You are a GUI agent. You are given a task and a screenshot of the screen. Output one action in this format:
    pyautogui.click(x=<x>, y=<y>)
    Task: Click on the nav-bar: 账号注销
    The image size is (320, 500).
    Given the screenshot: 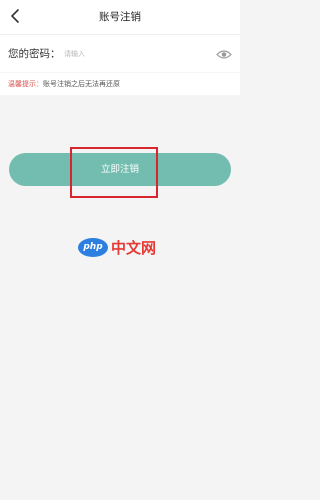 What is the action you would take?
    pyautogui.click(x=120, y=17)
    